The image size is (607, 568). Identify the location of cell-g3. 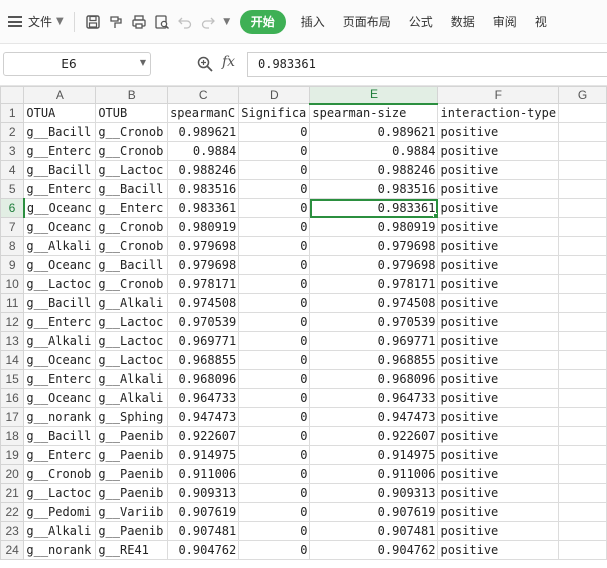
(582, 151).